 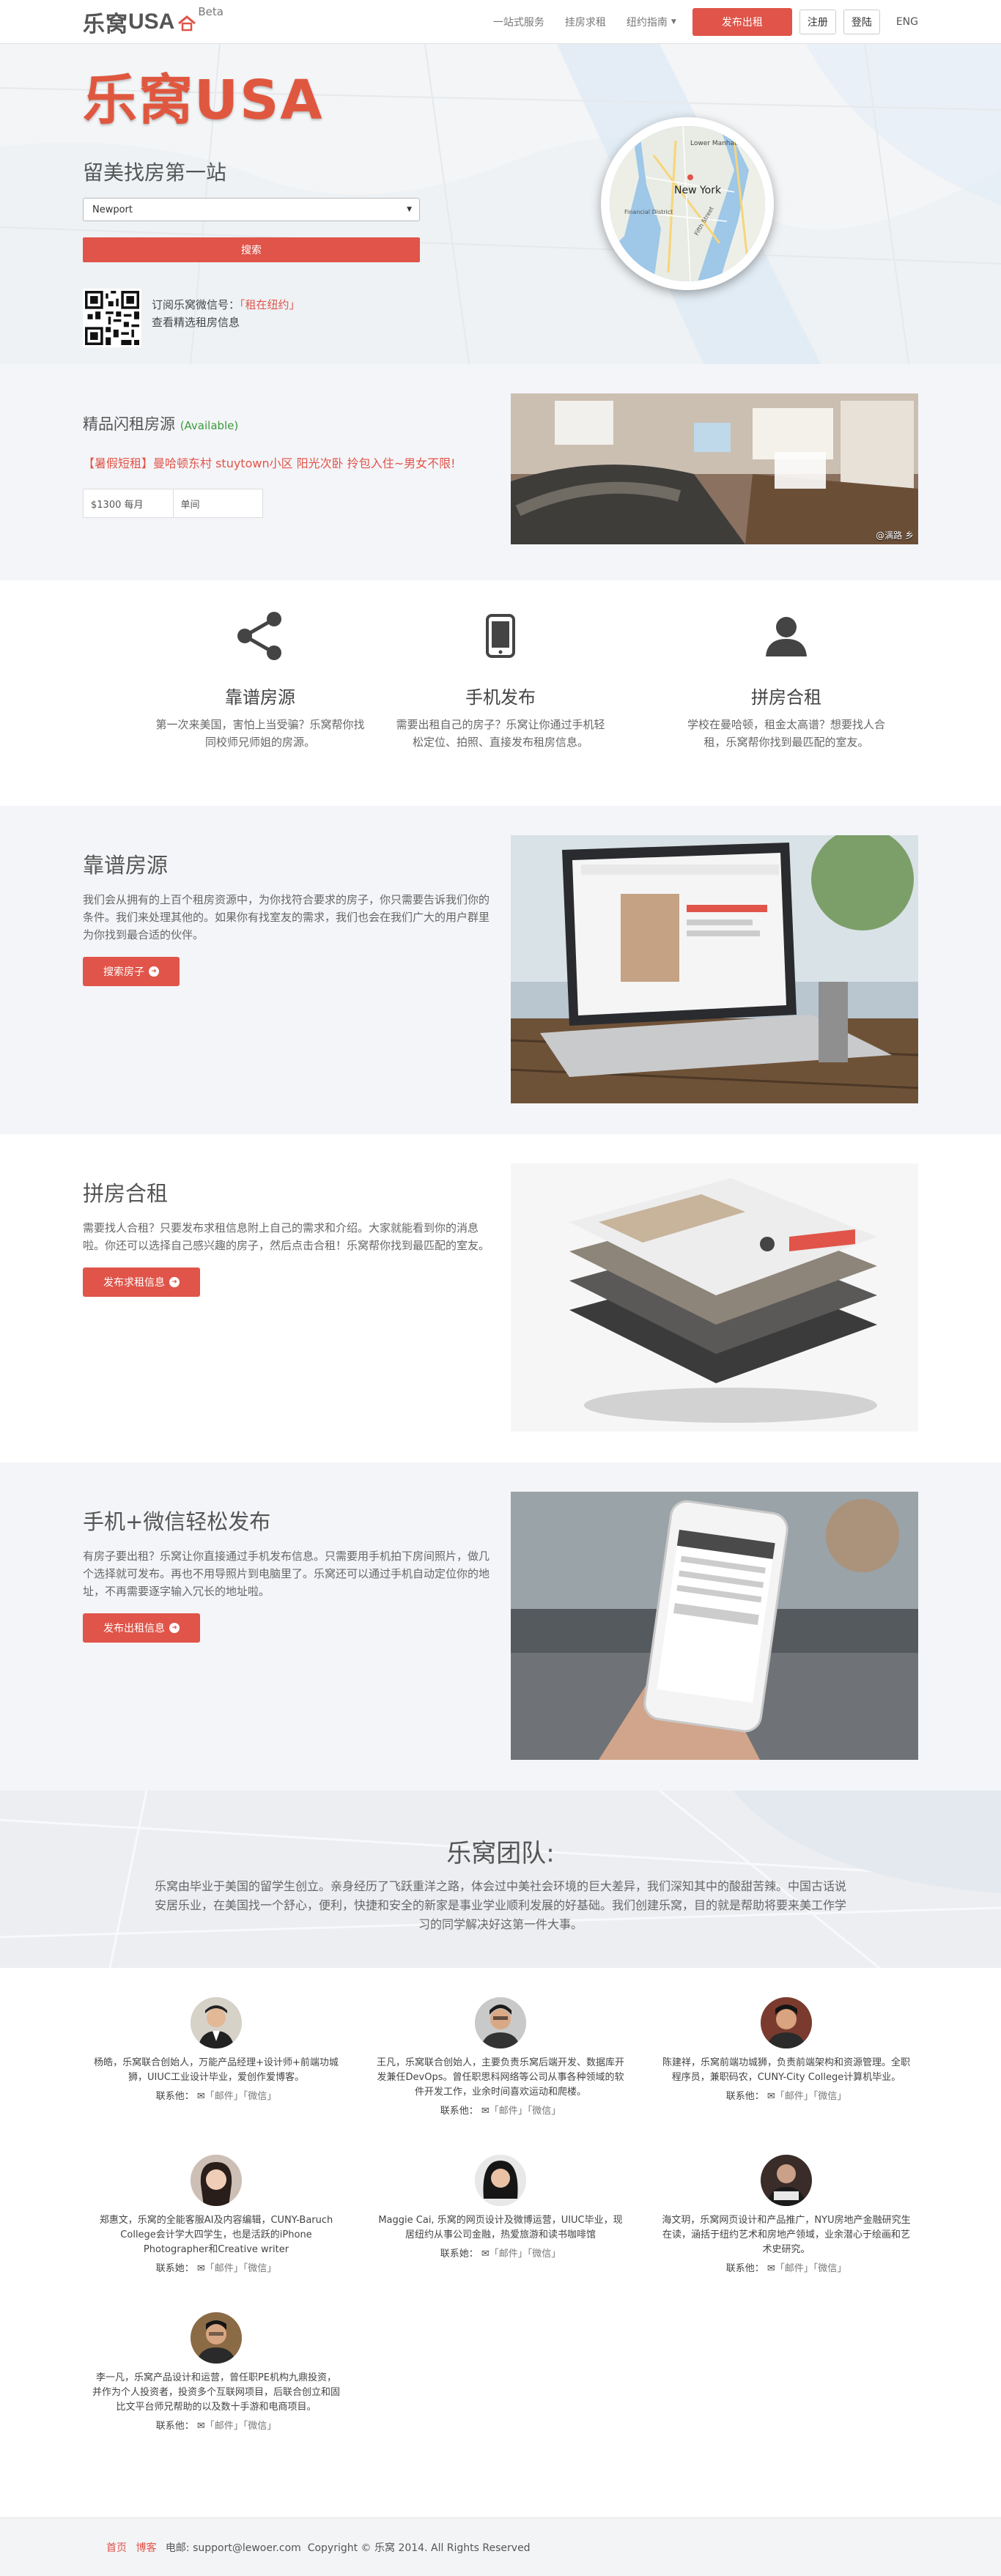 What do you see at coordinates (209, 425) in the screenshot?
I see `available-label: (Available)` at bounding box center [209, 425].